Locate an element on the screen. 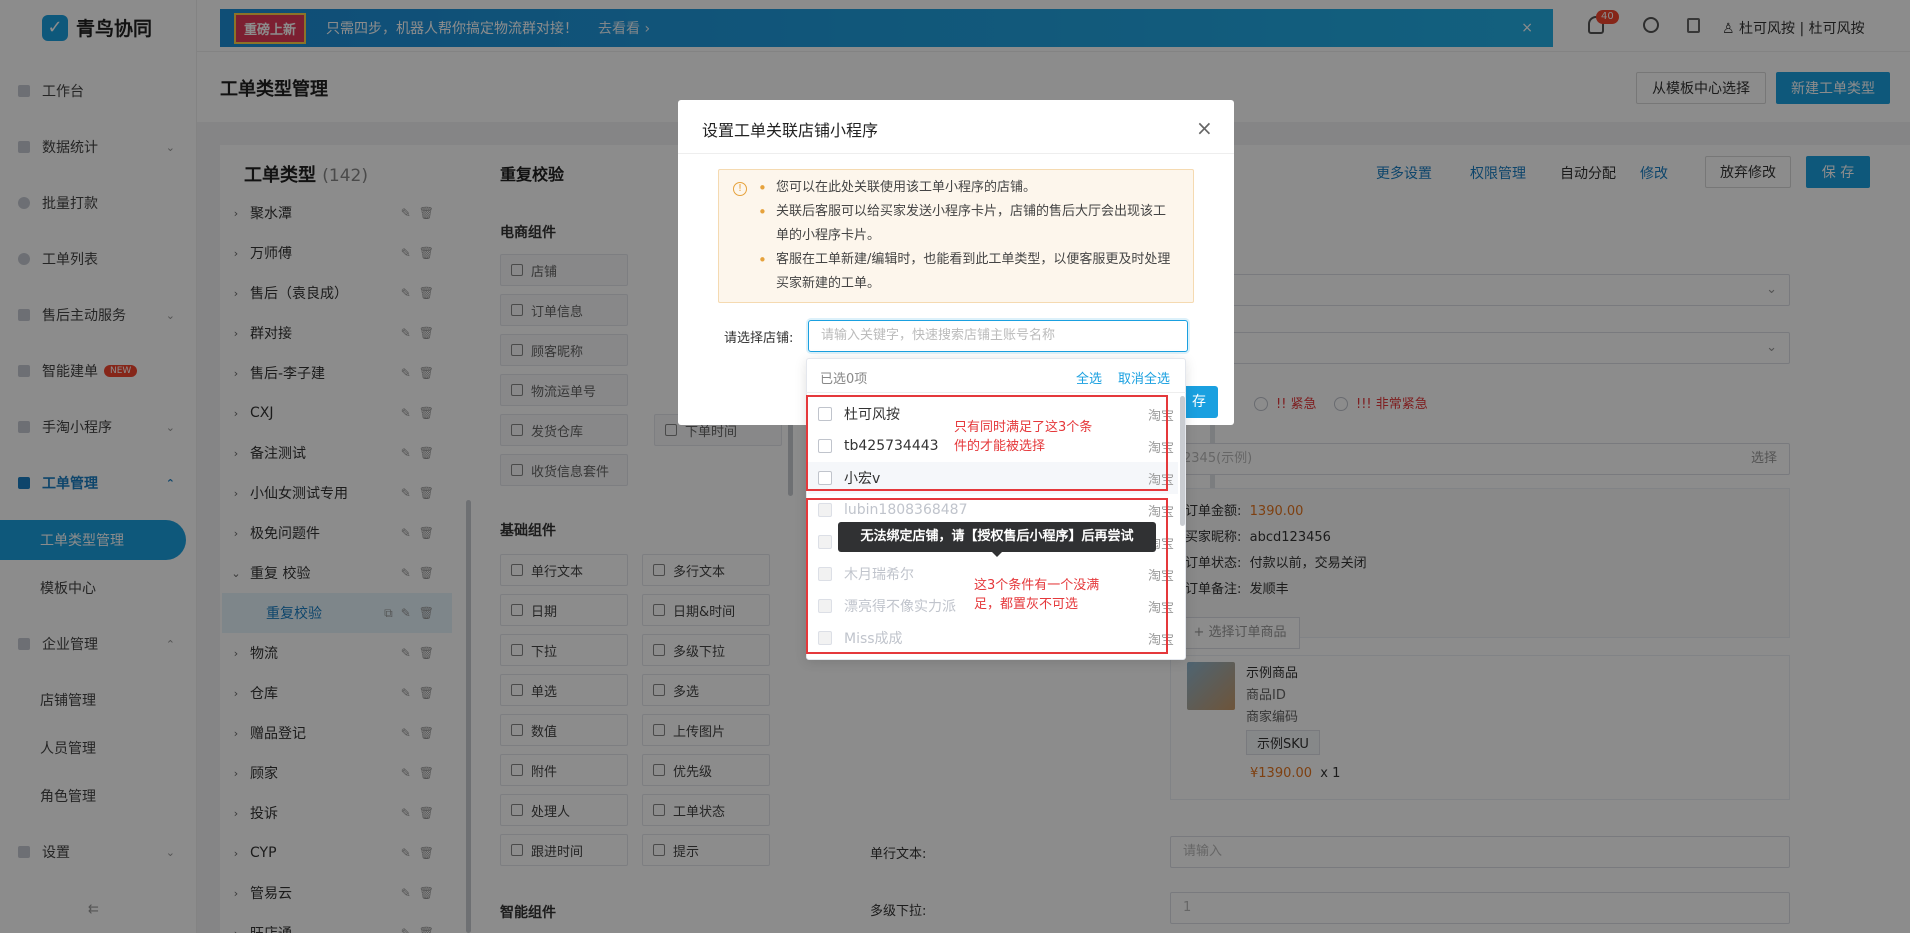  modal-divider is located at coordinates (956, 153).